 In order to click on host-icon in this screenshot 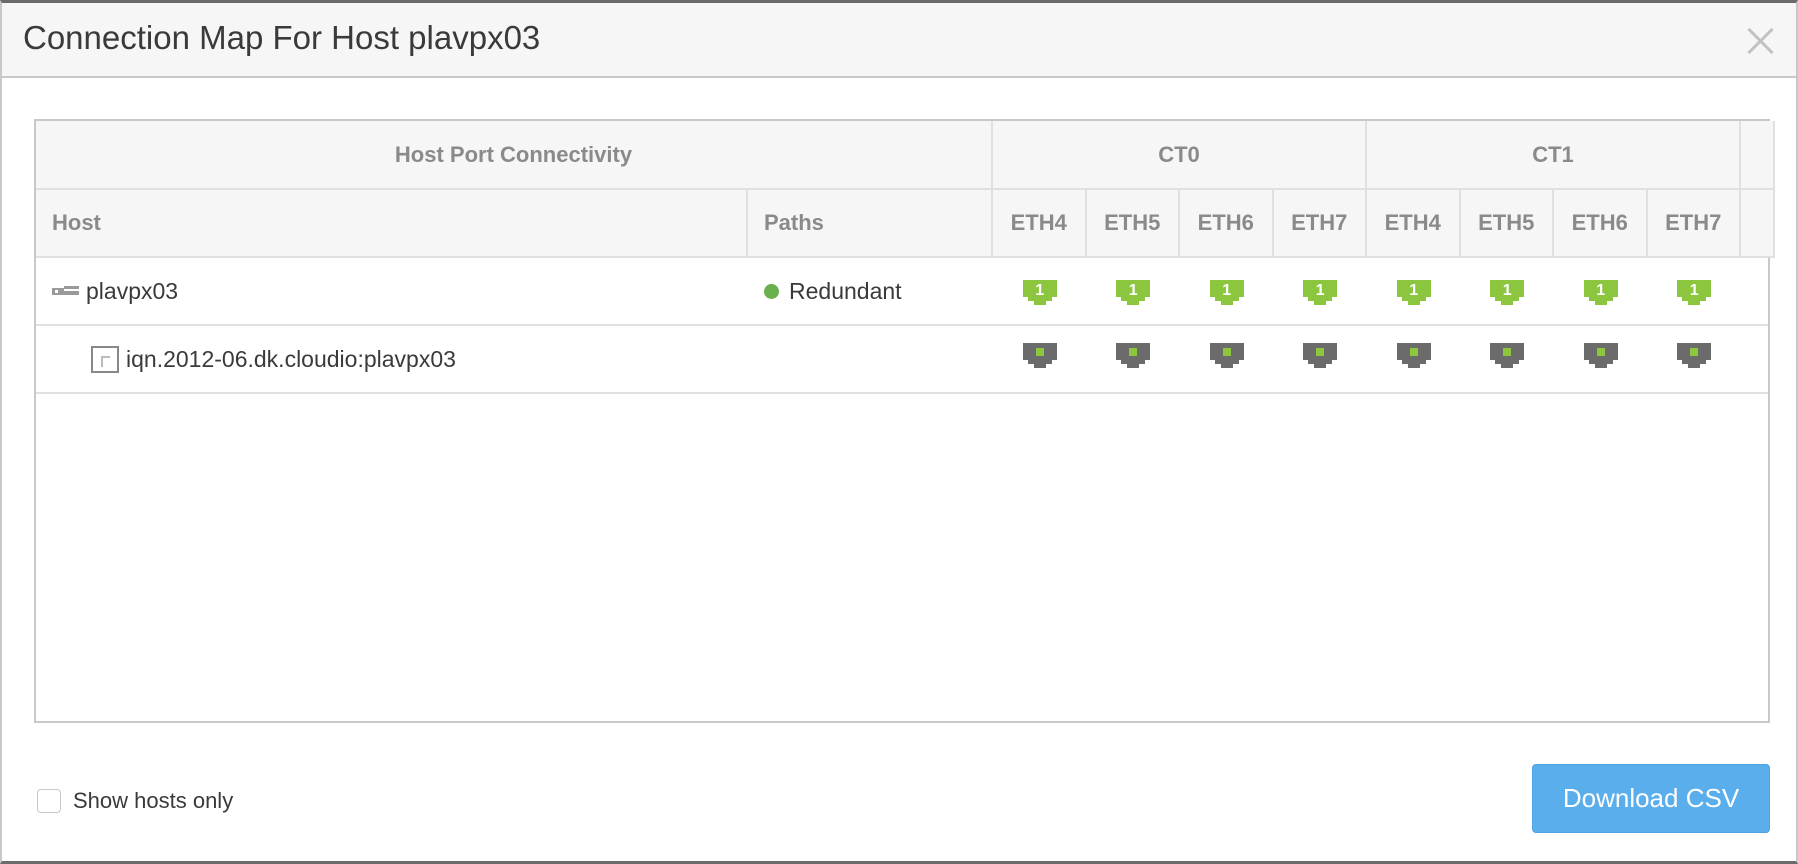, I will do `click(66, 291)`.